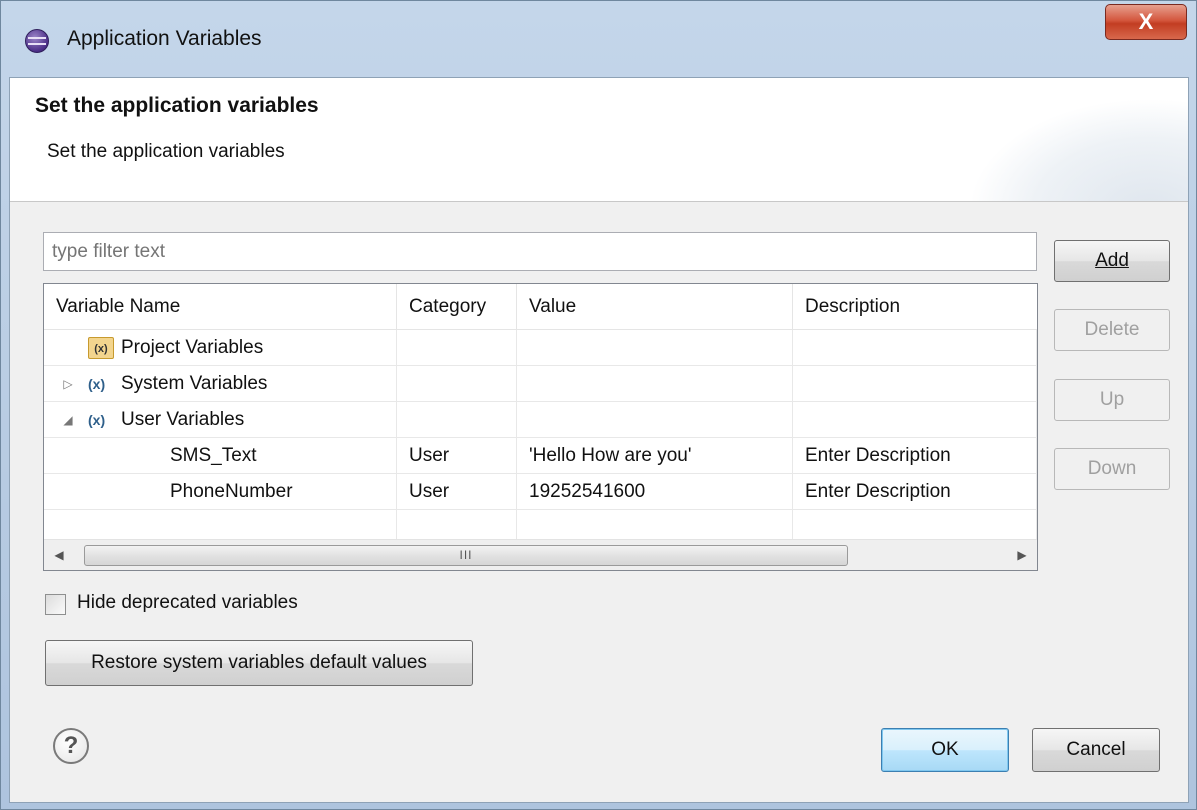  Describe the element at coordinates (1096, 750) in the screenshot. I see `cancel-button: Cancel` at that location.